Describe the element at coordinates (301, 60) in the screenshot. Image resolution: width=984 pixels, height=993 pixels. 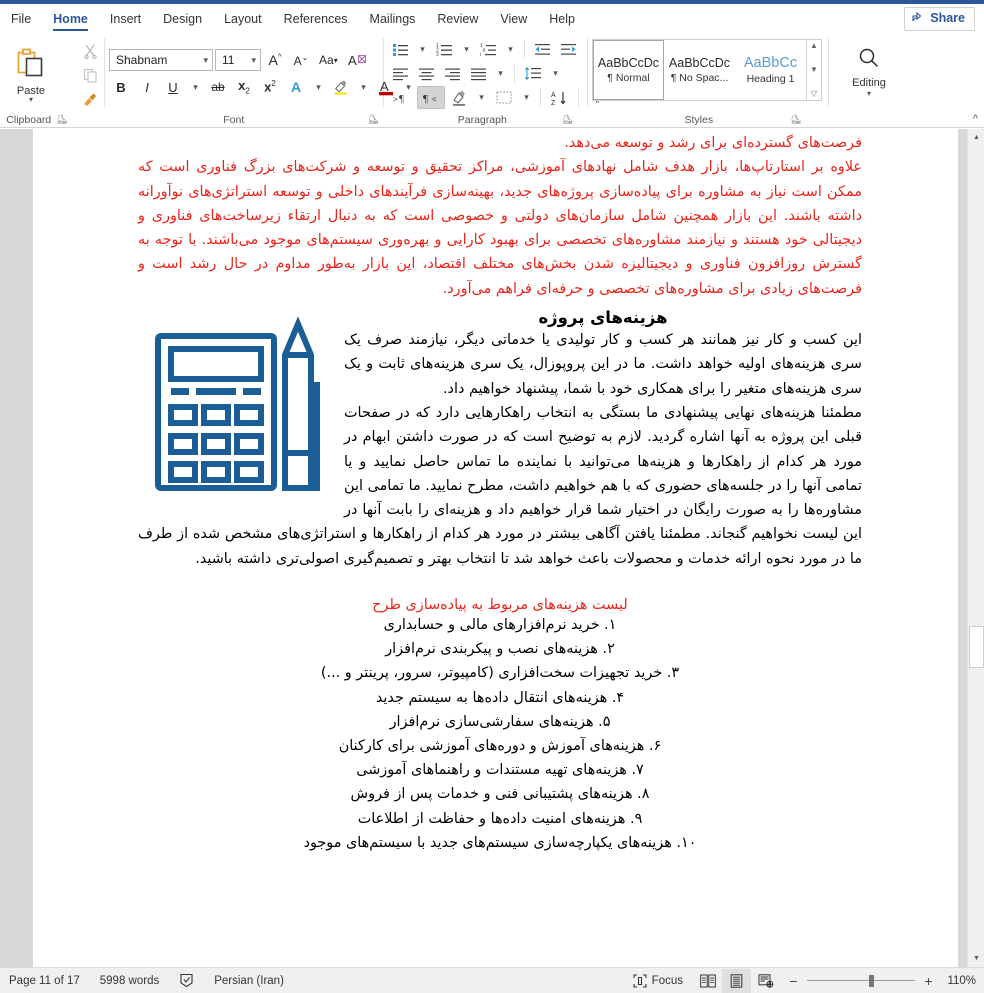
I see `shrink-font-button: A⌄` at that location.